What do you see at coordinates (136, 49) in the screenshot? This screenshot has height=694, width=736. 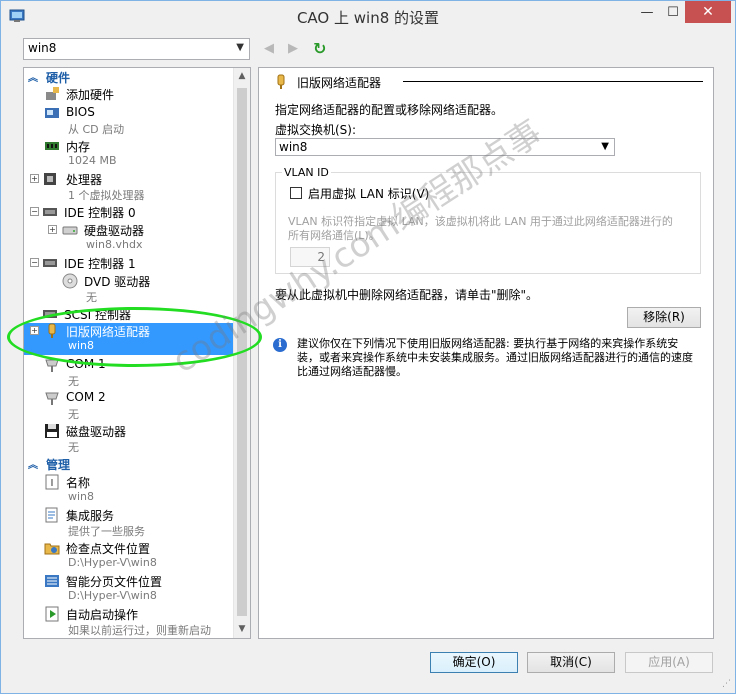 I see `vm-selector: win8 ▼` at bounding box center [136, 49].